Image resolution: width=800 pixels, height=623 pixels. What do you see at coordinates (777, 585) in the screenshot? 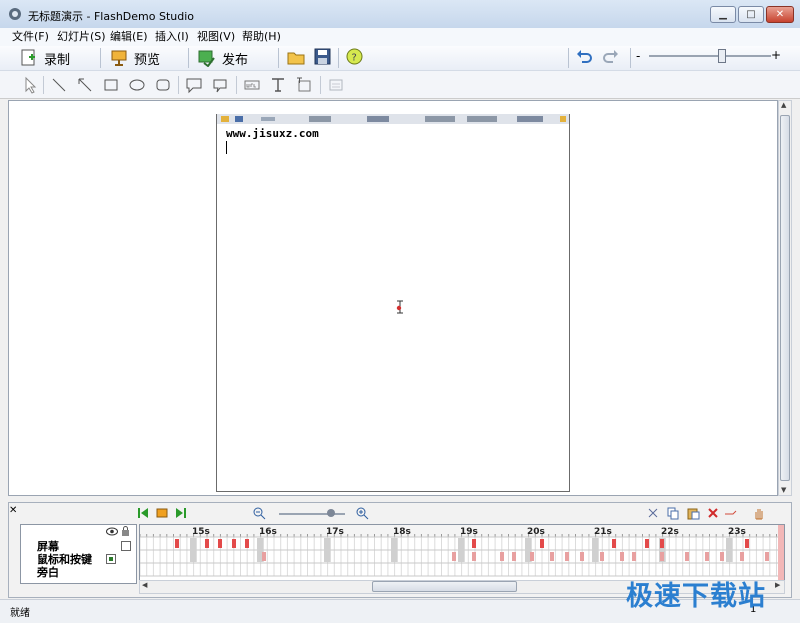
I see `scroll-right-icon: ▶` at bounding box center [777, 585].